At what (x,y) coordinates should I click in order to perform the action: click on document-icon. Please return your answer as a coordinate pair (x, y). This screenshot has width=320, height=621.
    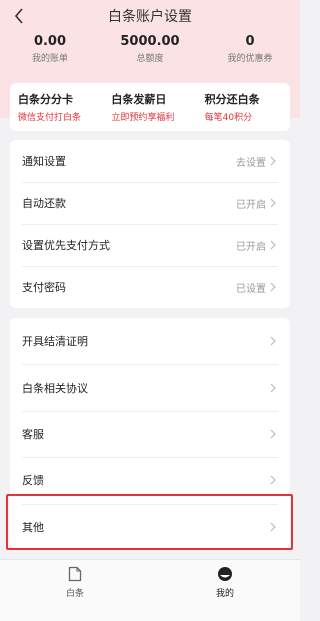
    Looking at the image, I should click on (75, 574).